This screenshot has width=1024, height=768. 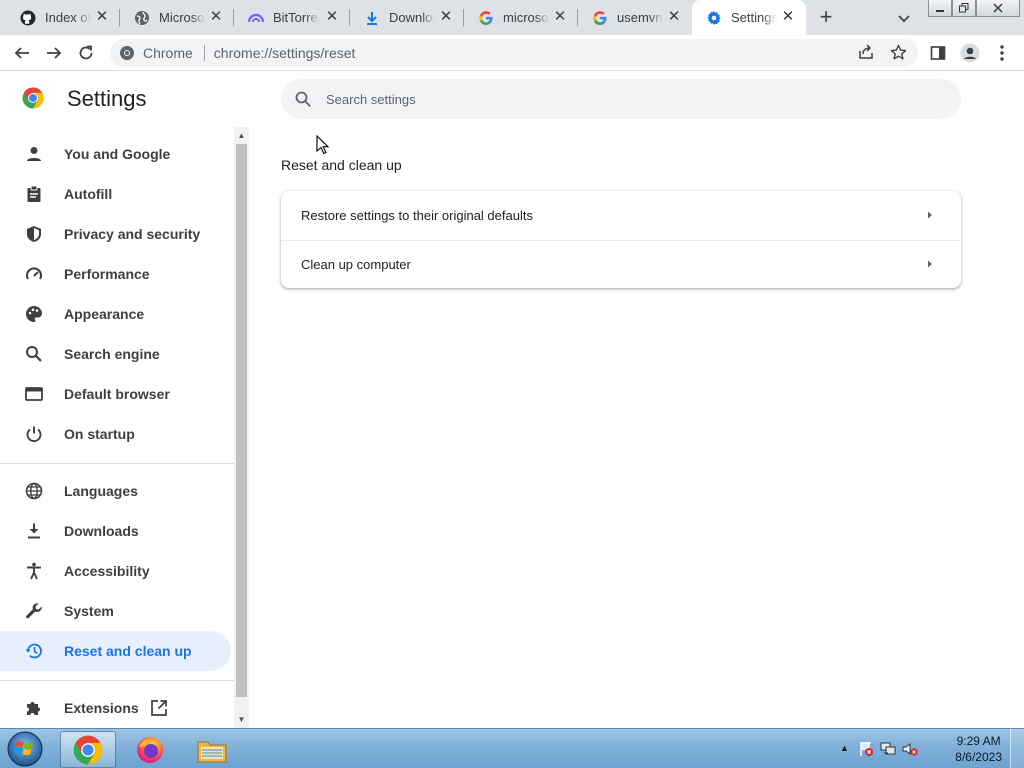 I want to click on tab-settings: Settings ✕, so click(x=749, y=17).